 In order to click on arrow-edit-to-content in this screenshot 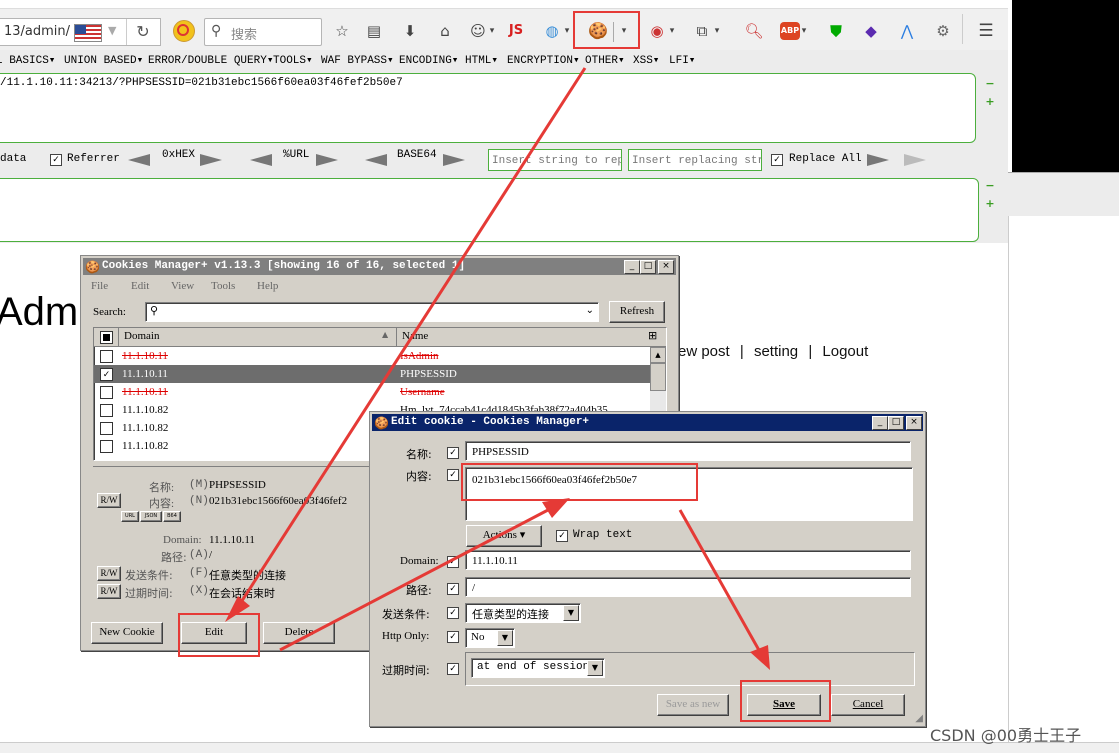, I will do `click(414, 580)`.